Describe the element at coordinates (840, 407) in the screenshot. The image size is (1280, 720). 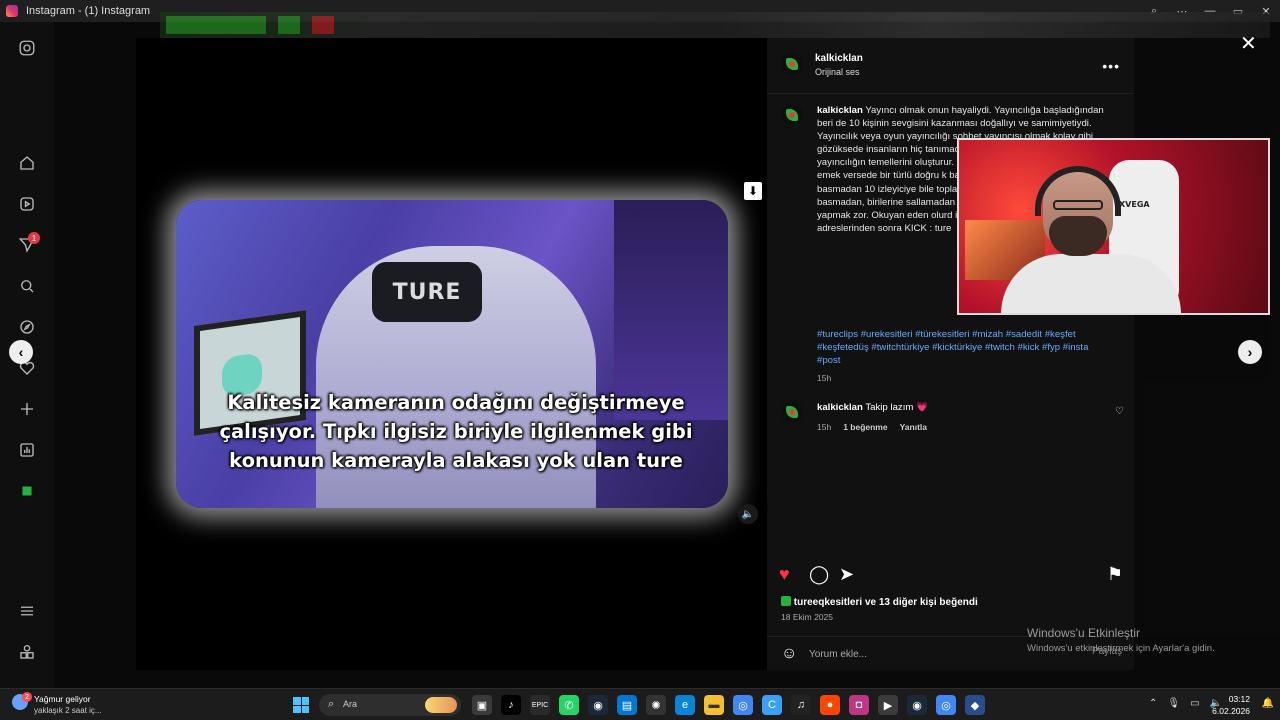
I see `comment-author: kalkicklan` at that location.